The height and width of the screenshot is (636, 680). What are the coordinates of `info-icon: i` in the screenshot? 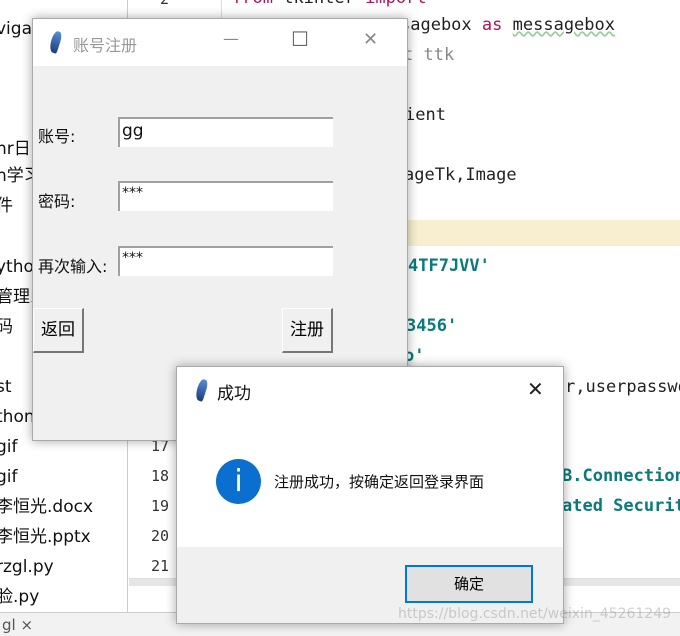 It's located at (238, 481).